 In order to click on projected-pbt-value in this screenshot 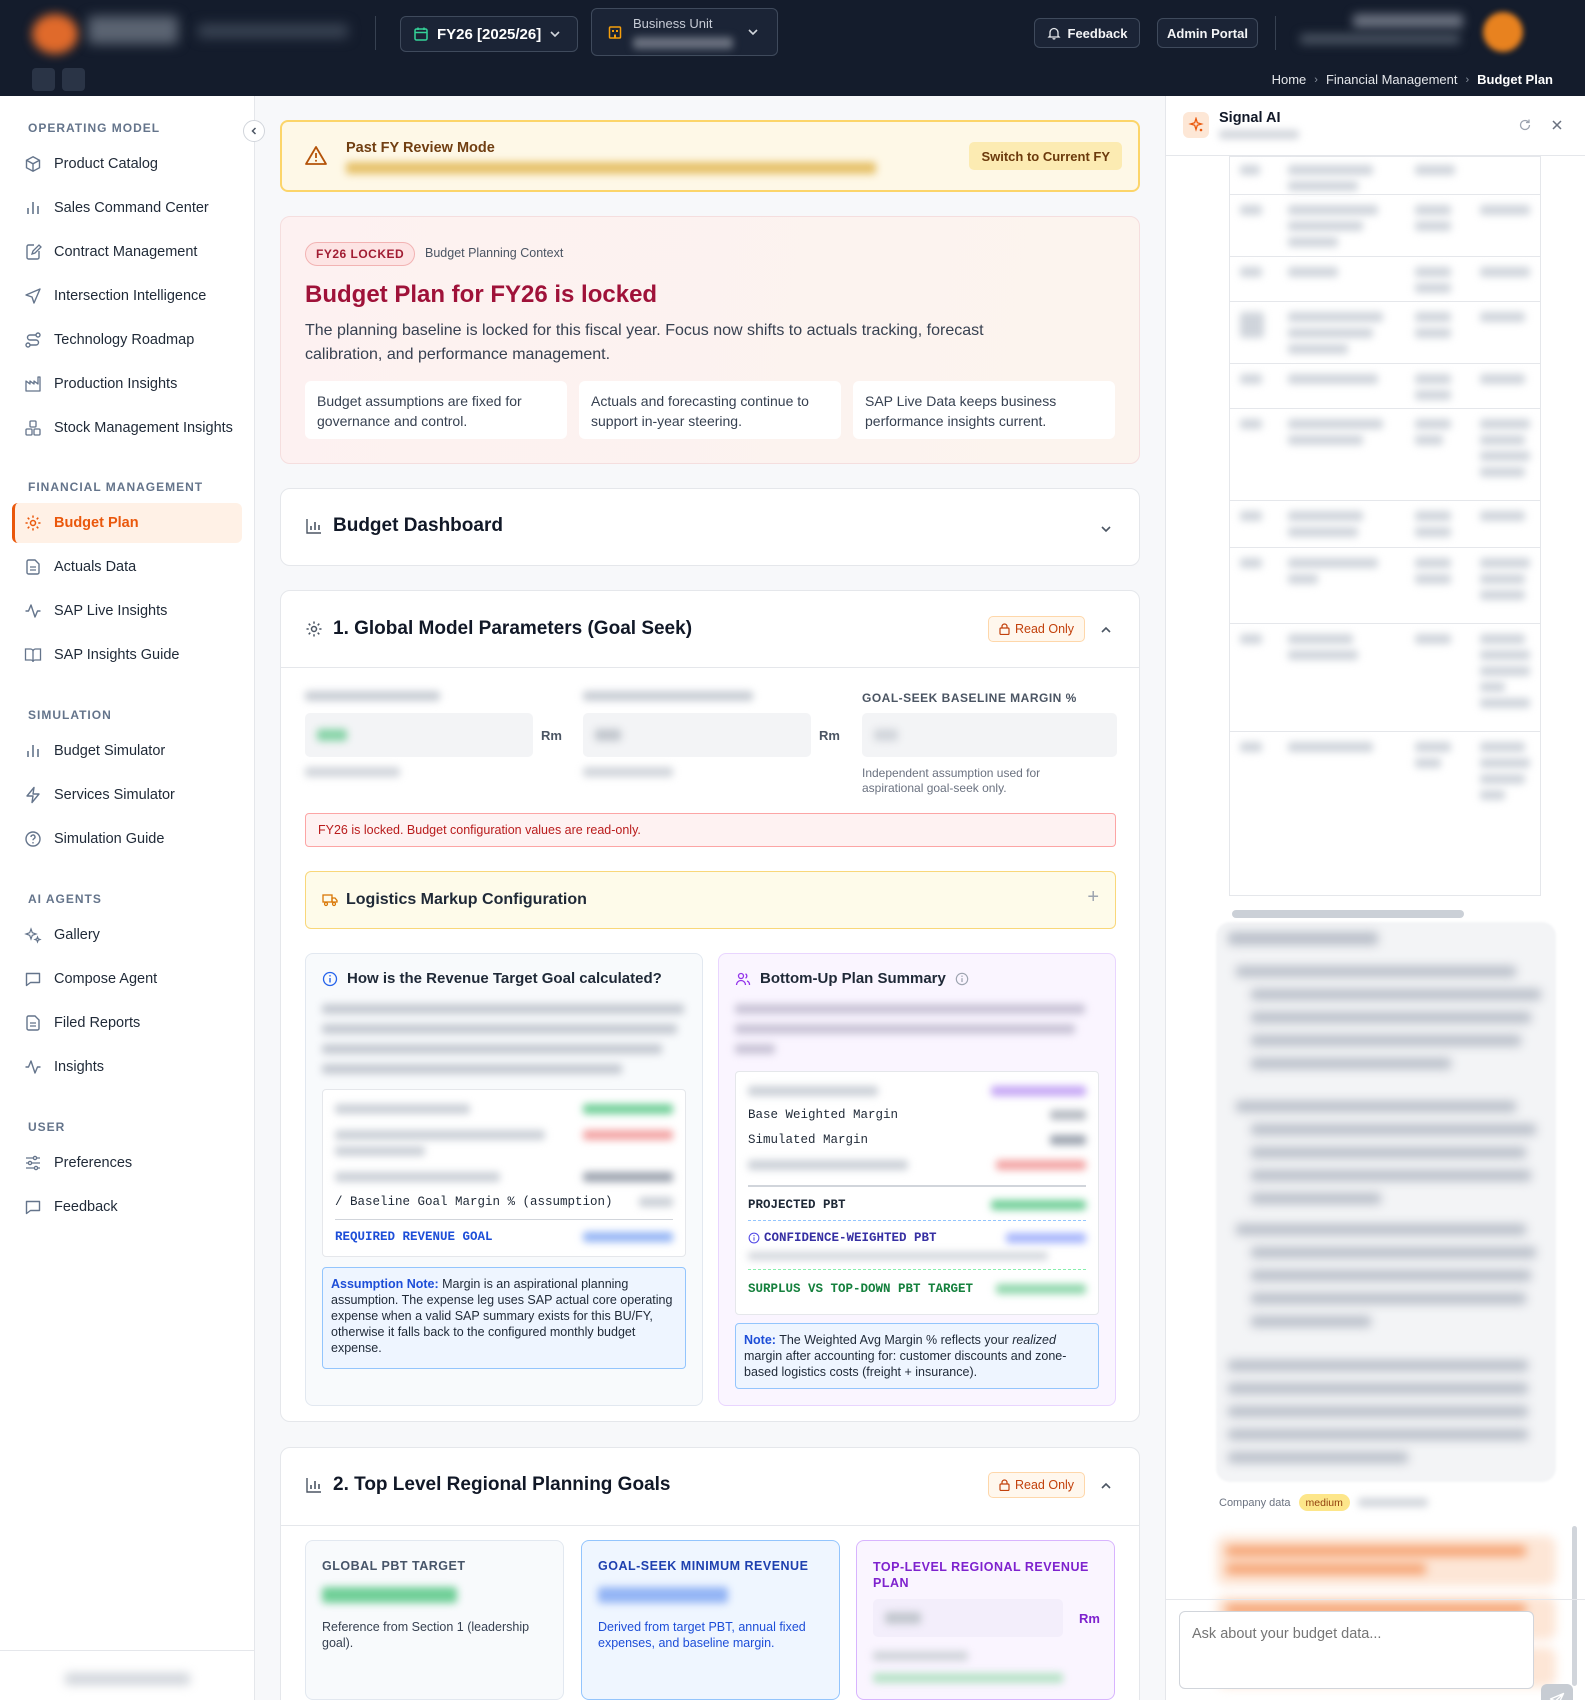, I will do `click(1038, 1205)`.